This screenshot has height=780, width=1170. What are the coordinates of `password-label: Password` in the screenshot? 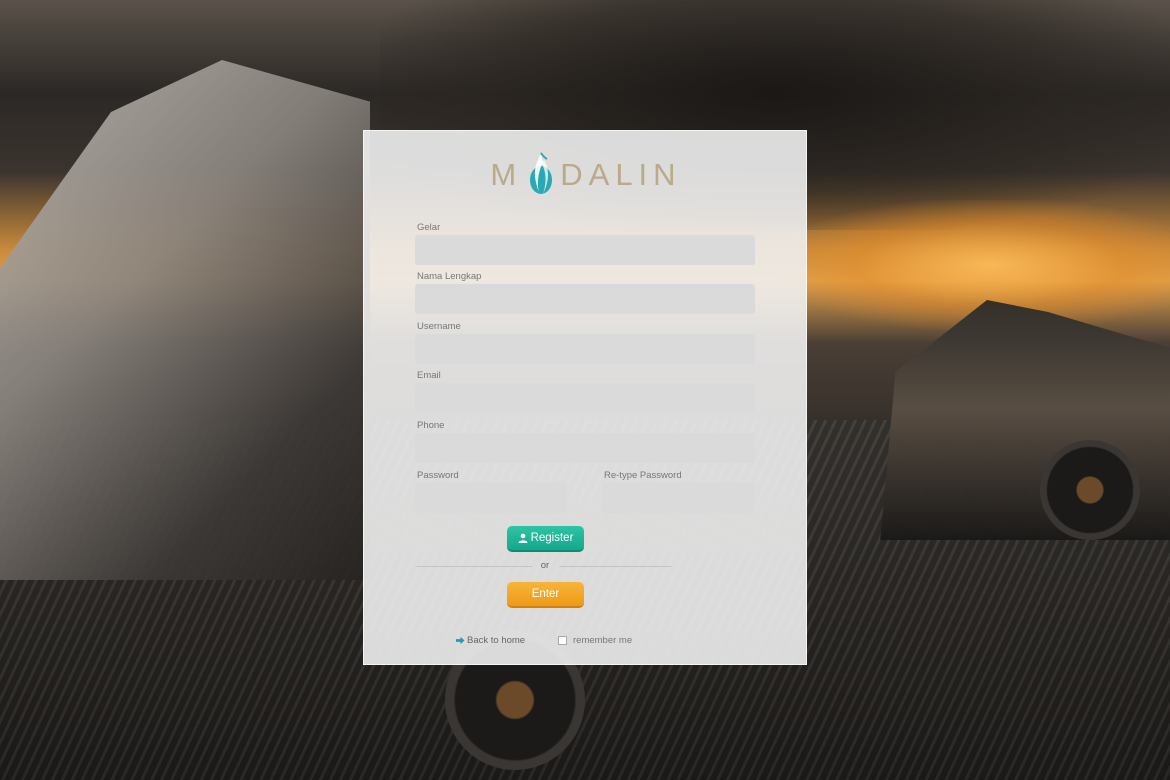 It's located at (438, 475).